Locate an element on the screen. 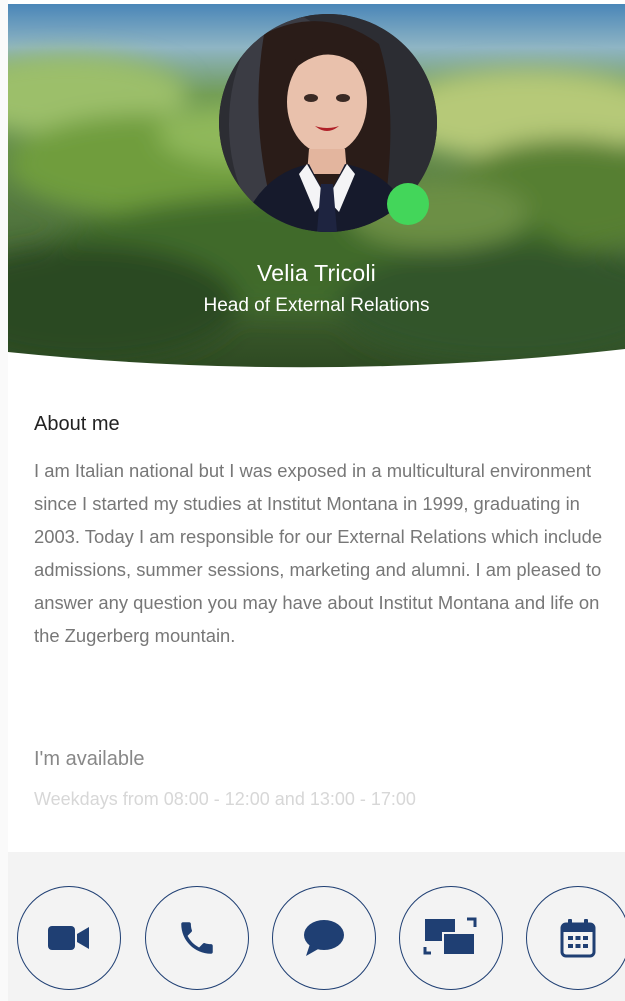 Image resolution: width=625 pixels, height=1001 pixels. calendar-icon is located at coordinates (578, 938).